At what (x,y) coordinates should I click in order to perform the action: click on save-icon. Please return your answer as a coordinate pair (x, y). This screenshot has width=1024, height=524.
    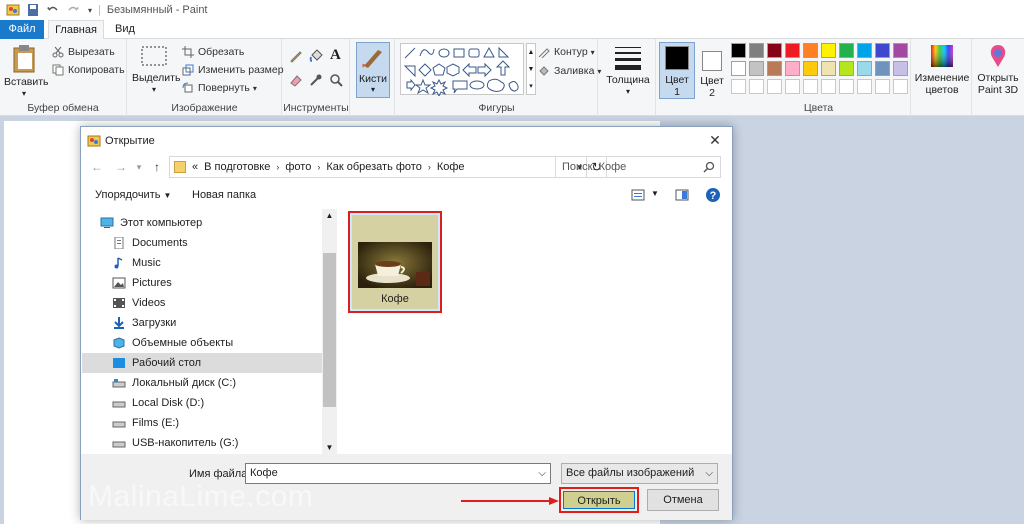
    Looking at the image, I should click on (33, 10).